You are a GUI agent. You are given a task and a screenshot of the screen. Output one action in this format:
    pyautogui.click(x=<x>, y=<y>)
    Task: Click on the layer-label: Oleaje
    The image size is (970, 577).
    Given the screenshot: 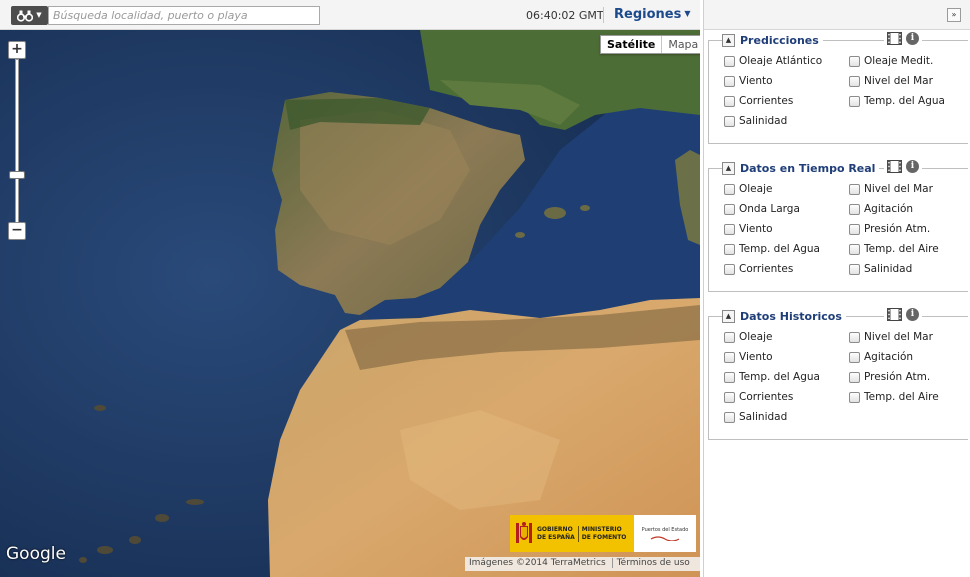 What is the action you would take?
    pyautogui.click(x=756, y=189)
    